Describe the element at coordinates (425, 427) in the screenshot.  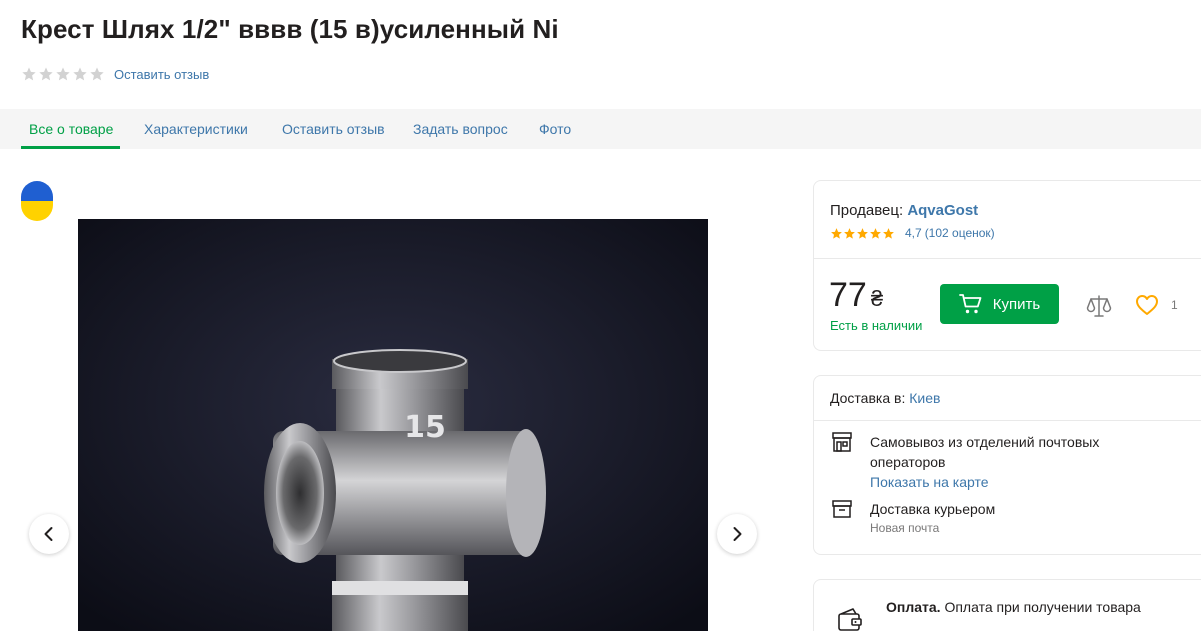
I see `photo-marking: 15` at that location.